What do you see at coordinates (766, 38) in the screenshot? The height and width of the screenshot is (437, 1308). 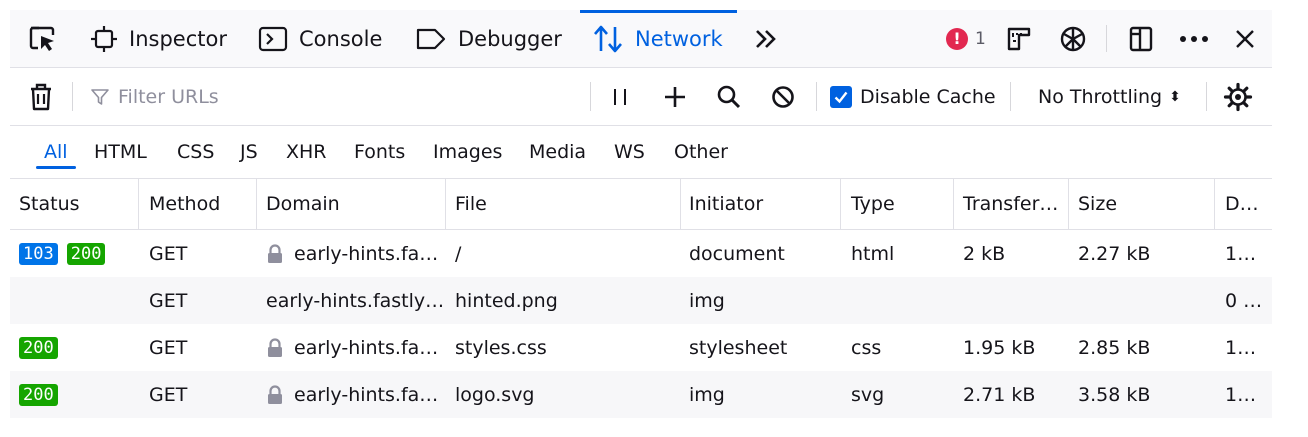 I see `more-tabs-button` at bounding box center [766, 38].